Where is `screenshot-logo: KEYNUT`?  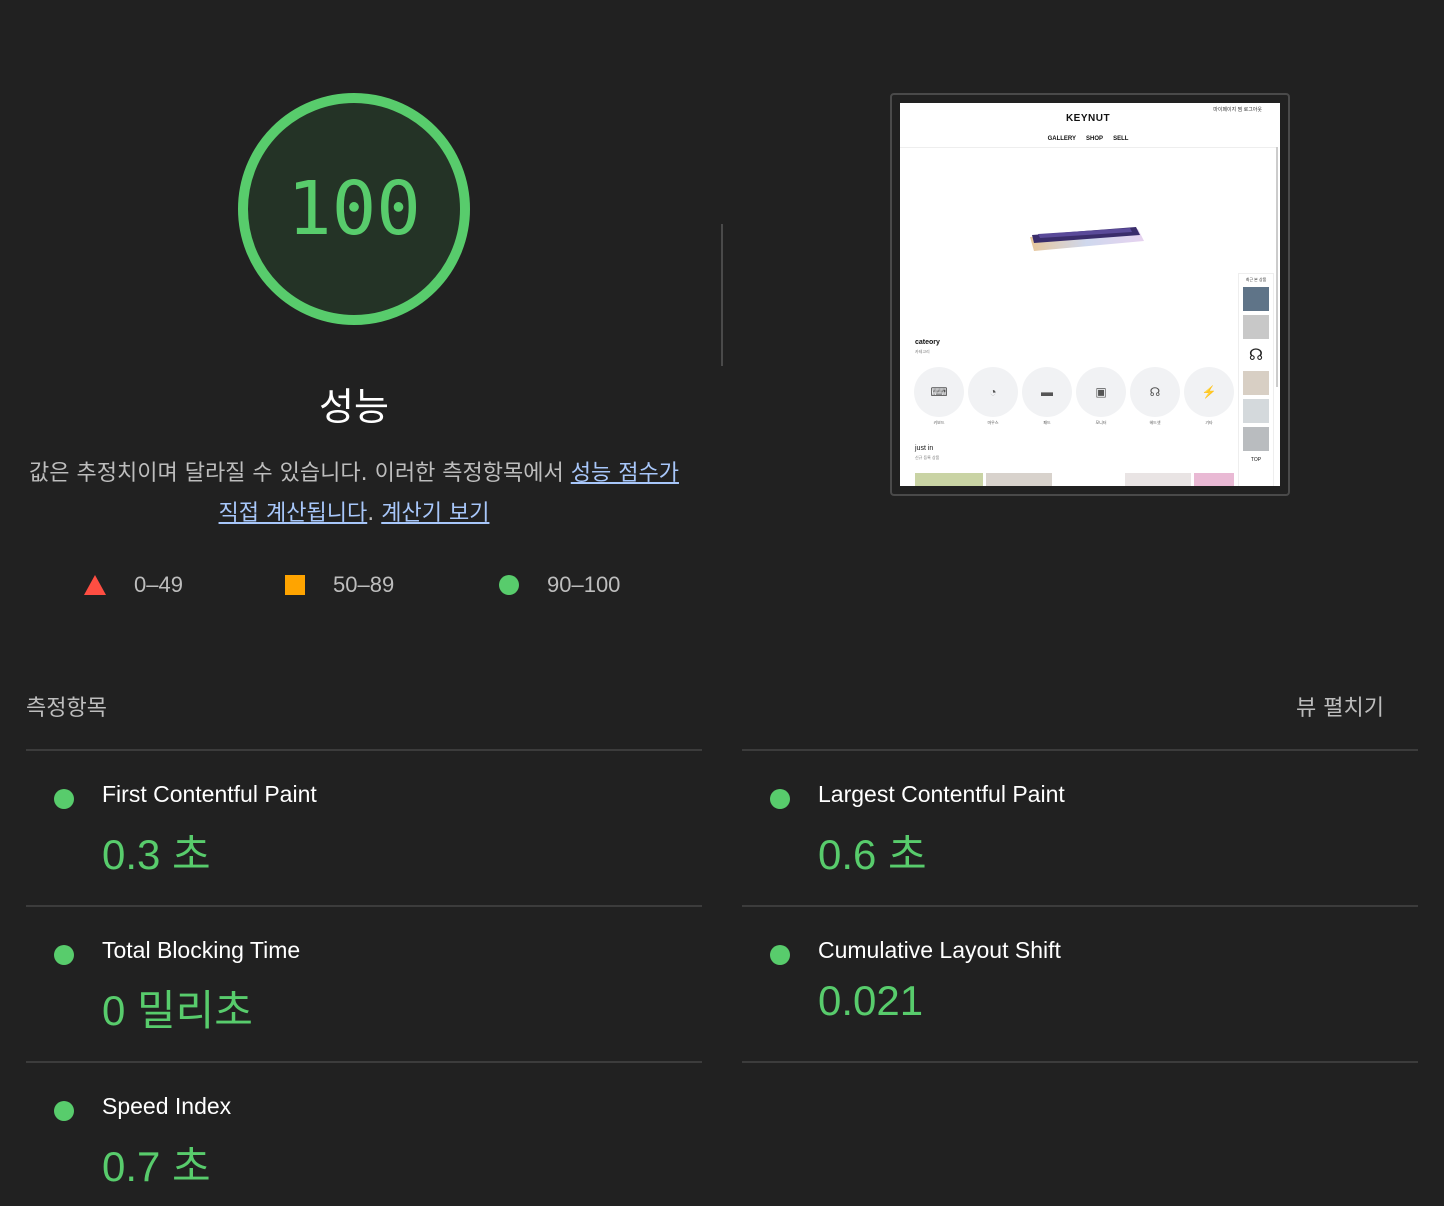 screenshot-logo: KEYNUT is located at coordinates (1088, 118).